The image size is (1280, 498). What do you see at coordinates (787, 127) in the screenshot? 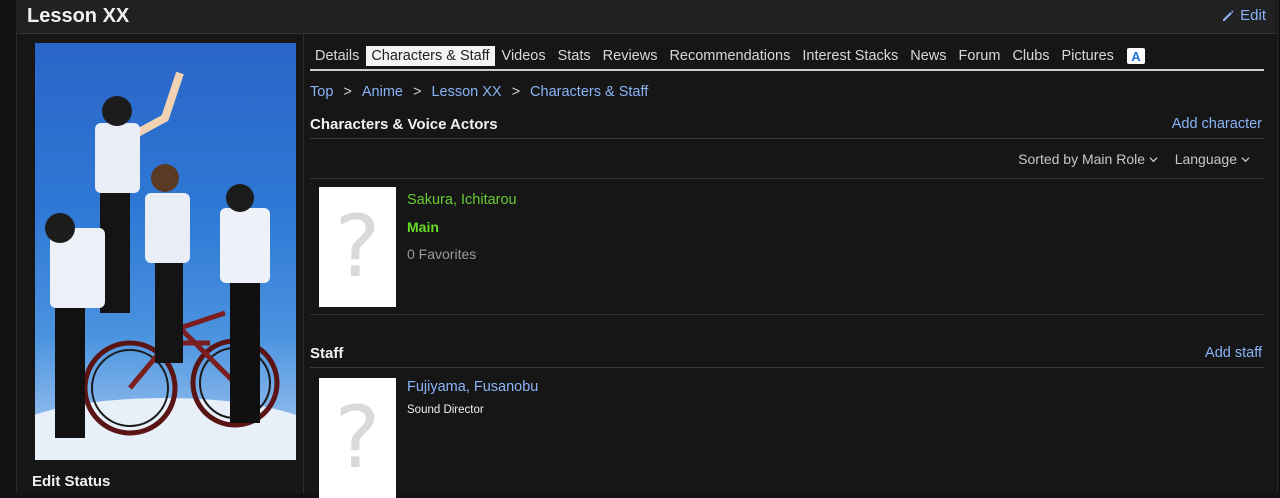
I see `characters-section-header: Characters & Voice Actors Add character` at bounding box center [787, 127].